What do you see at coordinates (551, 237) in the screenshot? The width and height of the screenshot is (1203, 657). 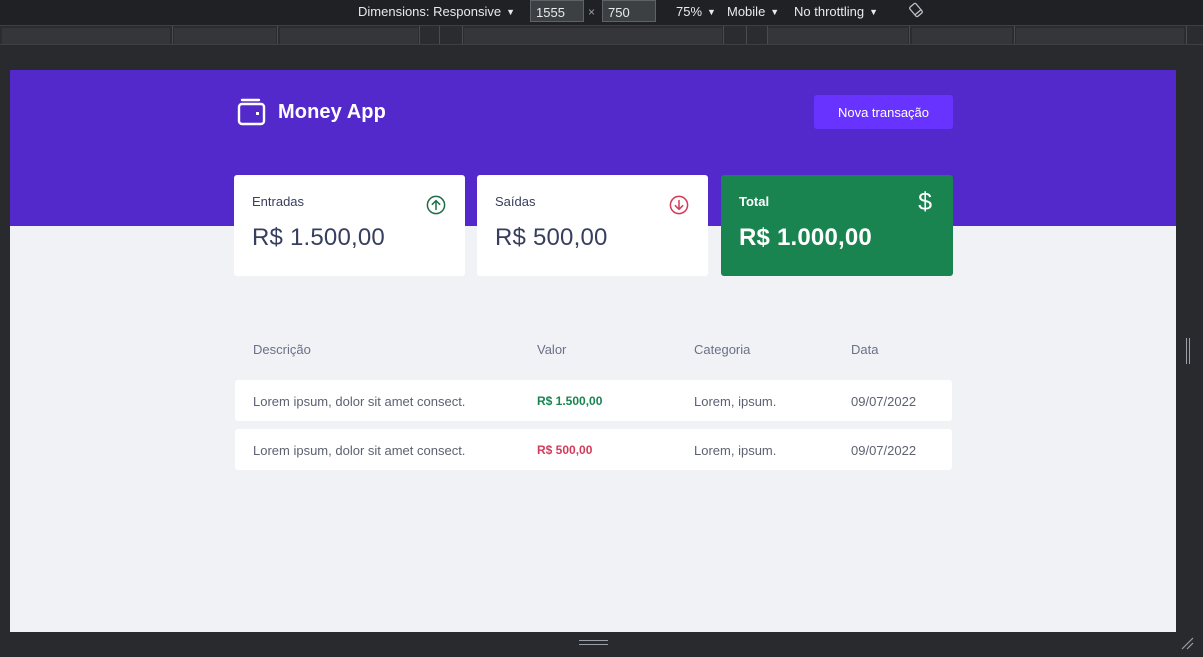 I see `outcome-card-value: R$ 500,00` at bounding box center [551, 237].